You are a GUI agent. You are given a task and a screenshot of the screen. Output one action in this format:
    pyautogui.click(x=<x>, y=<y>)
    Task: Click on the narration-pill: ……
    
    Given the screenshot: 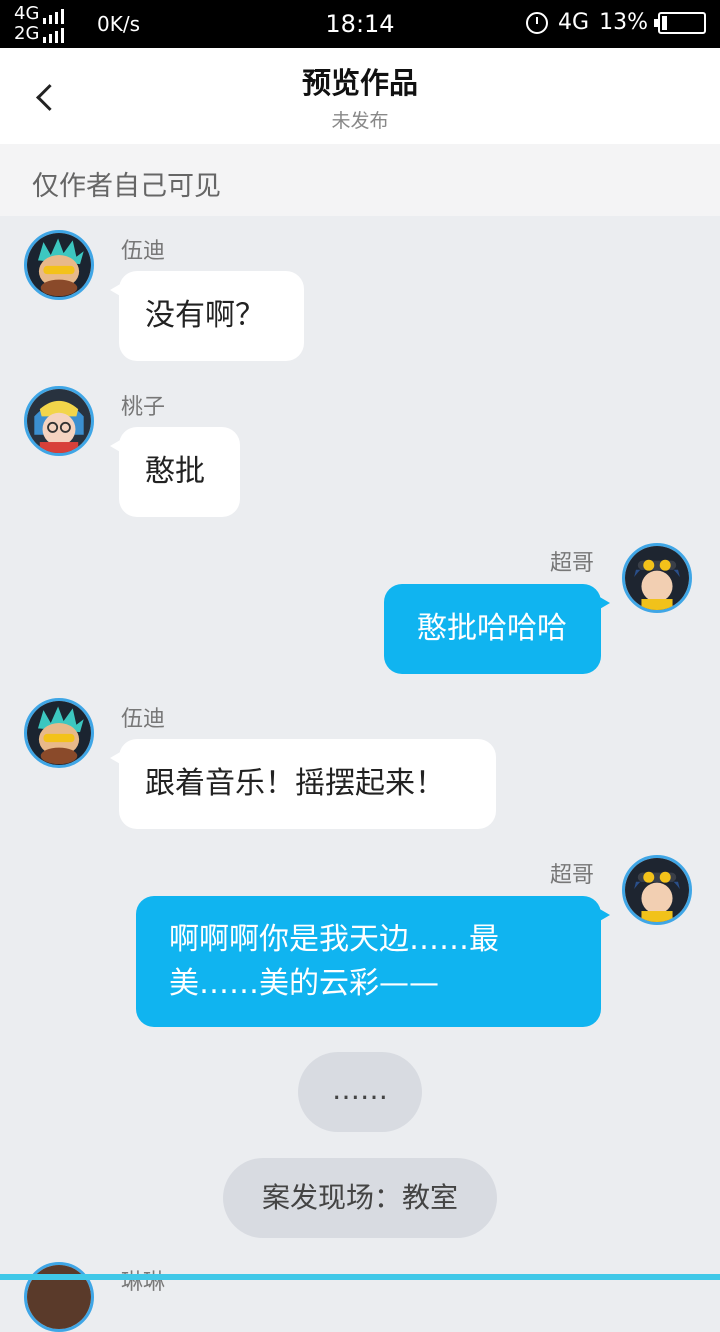 What is the action you would take?
    pyautogui.click(x=360, y=1092)
    